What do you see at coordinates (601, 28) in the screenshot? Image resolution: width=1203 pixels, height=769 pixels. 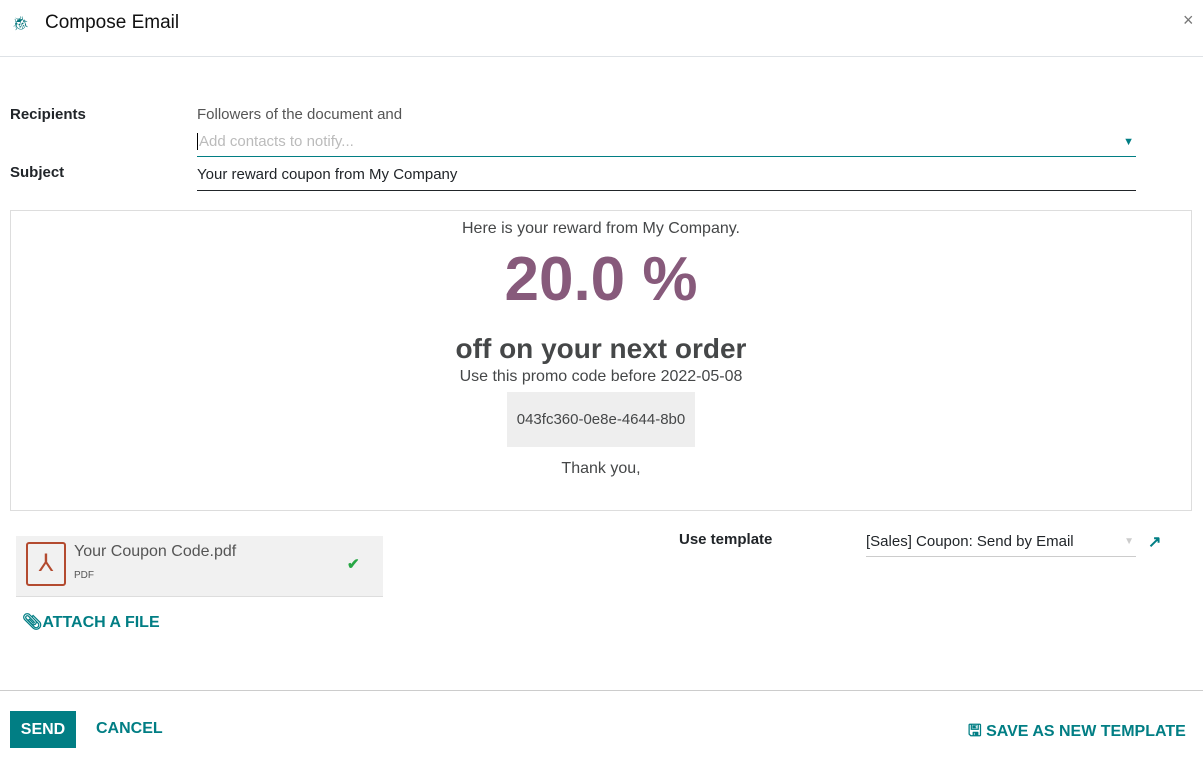 I see `dialog-header: 🐞︎ Compose Email ×` at bounding box center [601, 28].